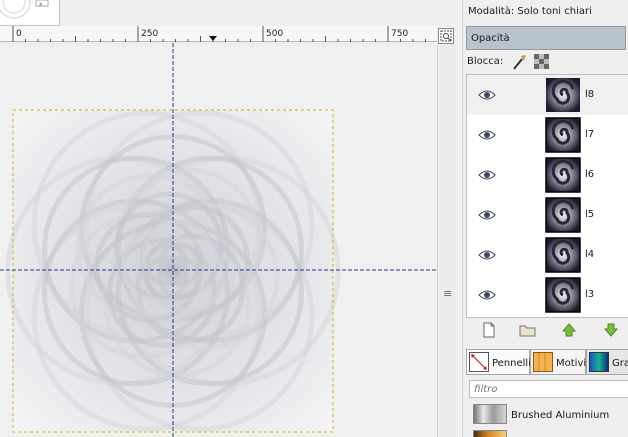 This screenshot has height=437, width=628. Describe the element at coordinates (150, 34) in the screenshot. I see `ruler-label-250: 250` at that location.